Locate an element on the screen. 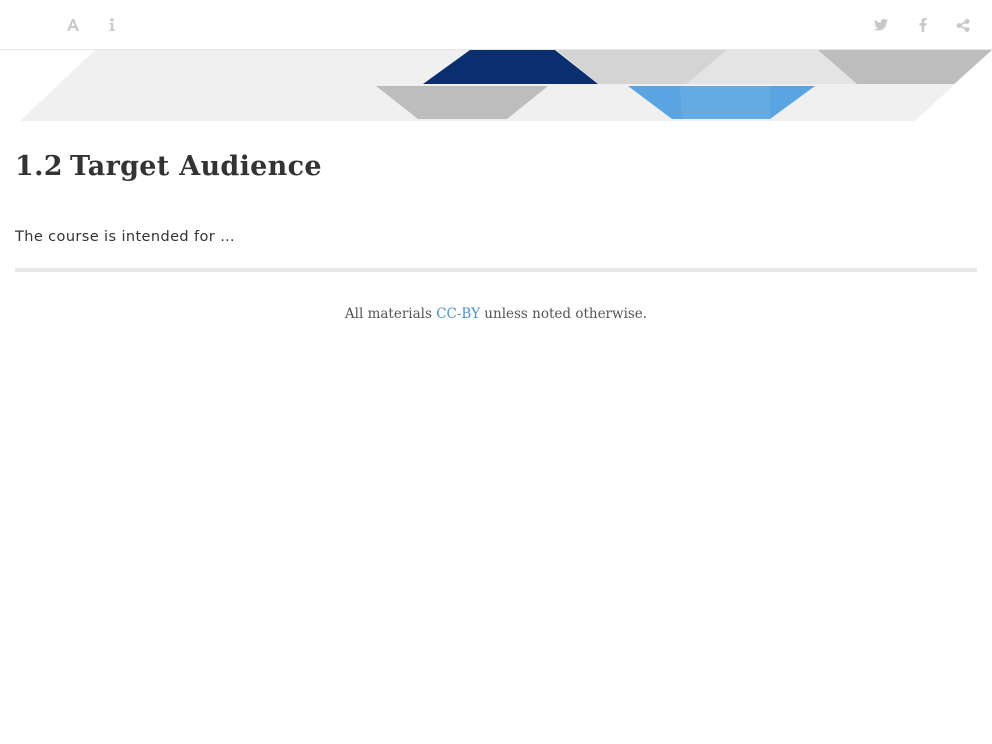 The width and height of the screenshot is (992, 744). decorative-banner is located at coordinates (496, 87).